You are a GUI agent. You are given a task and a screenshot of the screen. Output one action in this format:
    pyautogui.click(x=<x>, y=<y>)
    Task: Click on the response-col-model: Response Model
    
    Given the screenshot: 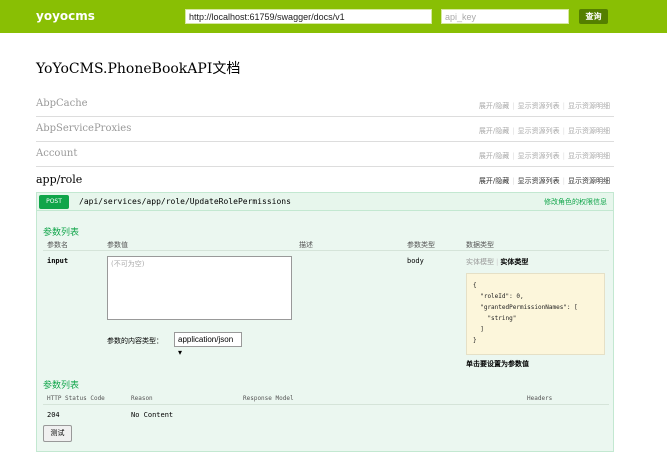 What is the action you would take?
    pyautogui.click(x=268, y=398)
    